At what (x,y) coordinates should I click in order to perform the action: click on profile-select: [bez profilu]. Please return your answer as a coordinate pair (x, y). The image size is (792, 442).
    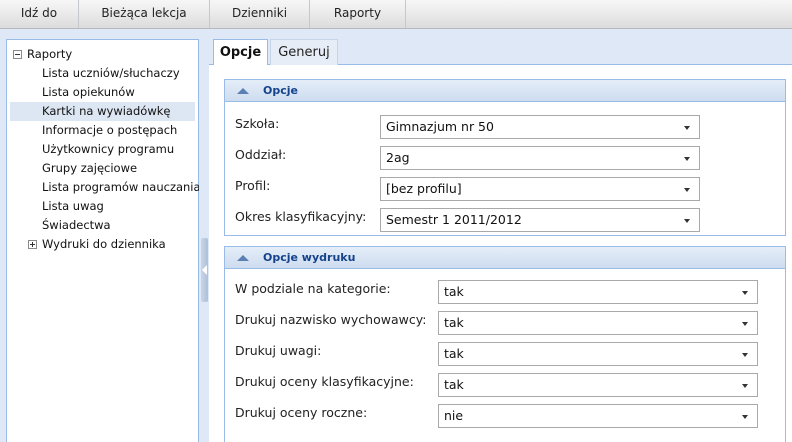
    Looking at the image, I should click on (540, 189).